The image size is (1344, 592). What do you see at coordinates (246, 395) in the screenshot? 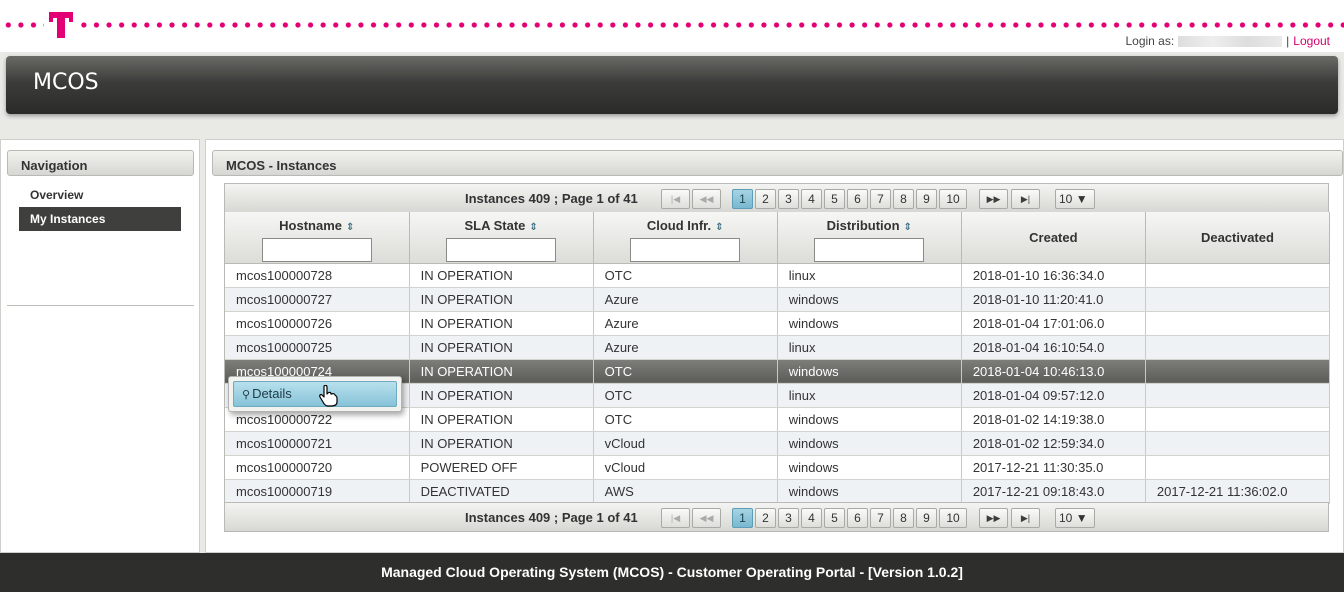
I see `magnifier-icon: ⚲` at bounding box center [246, 395].